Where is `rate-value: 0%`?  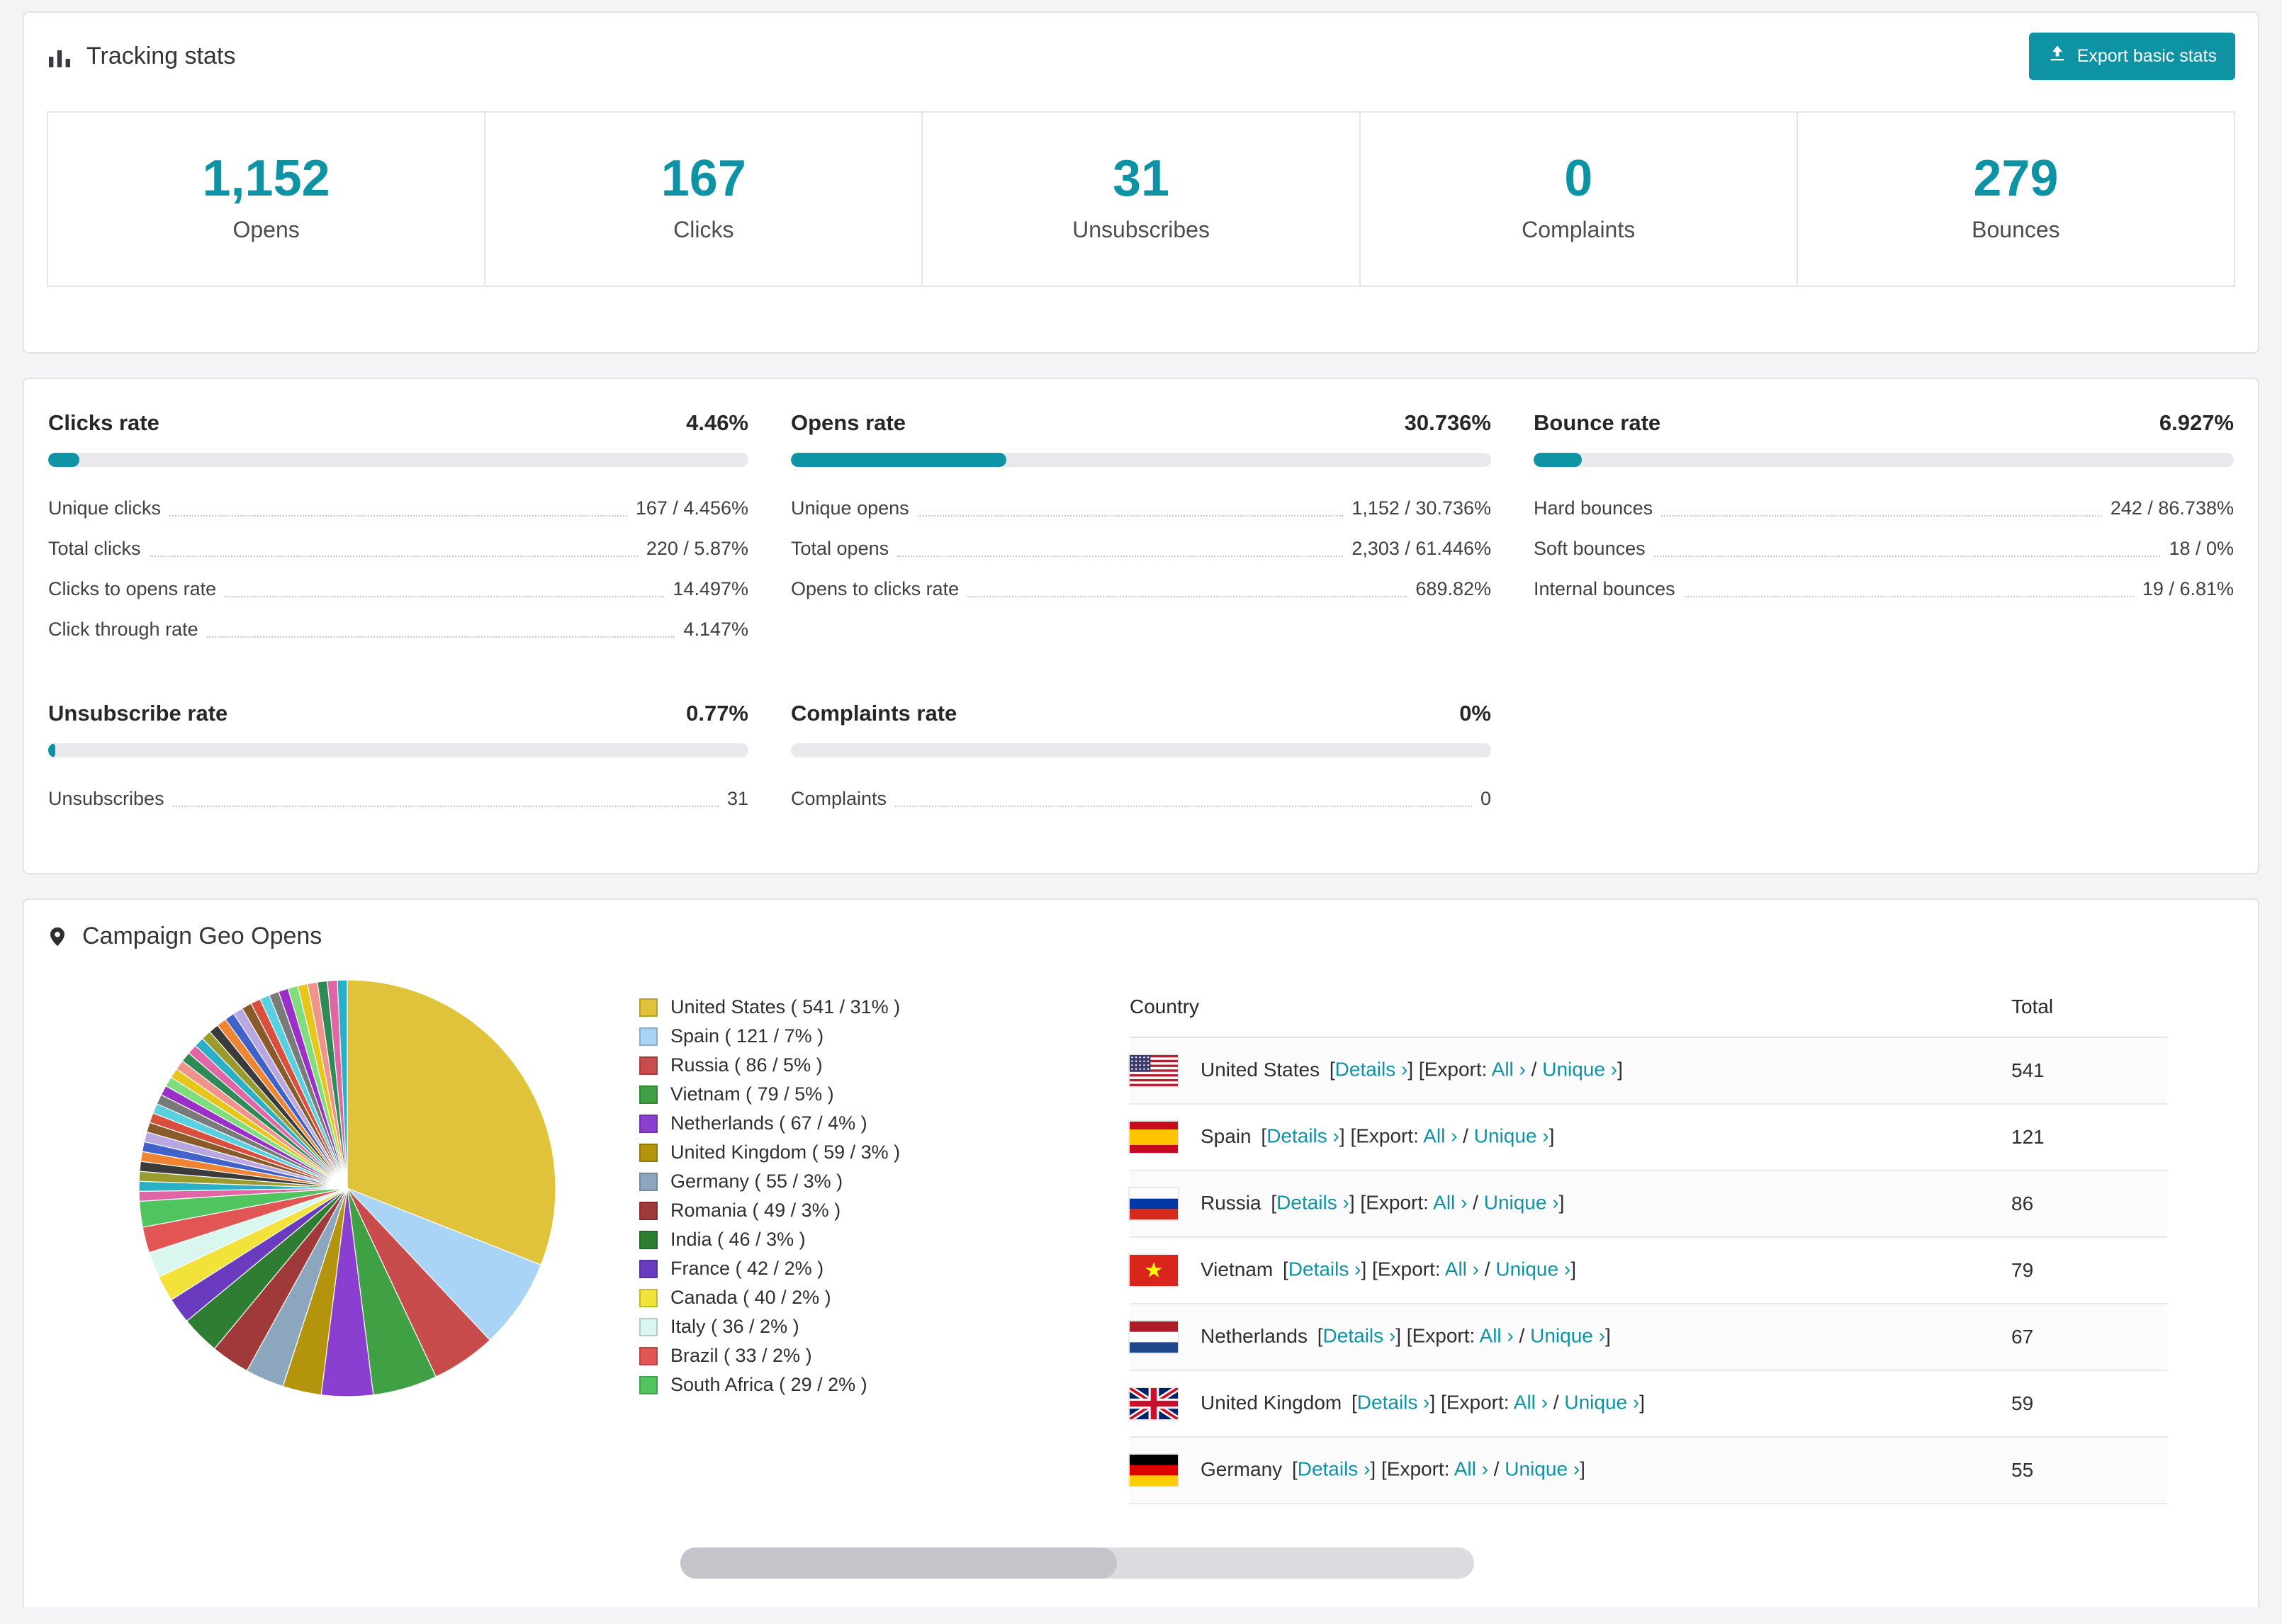
rate-value: 0% is located at coordinates (1475, 713).